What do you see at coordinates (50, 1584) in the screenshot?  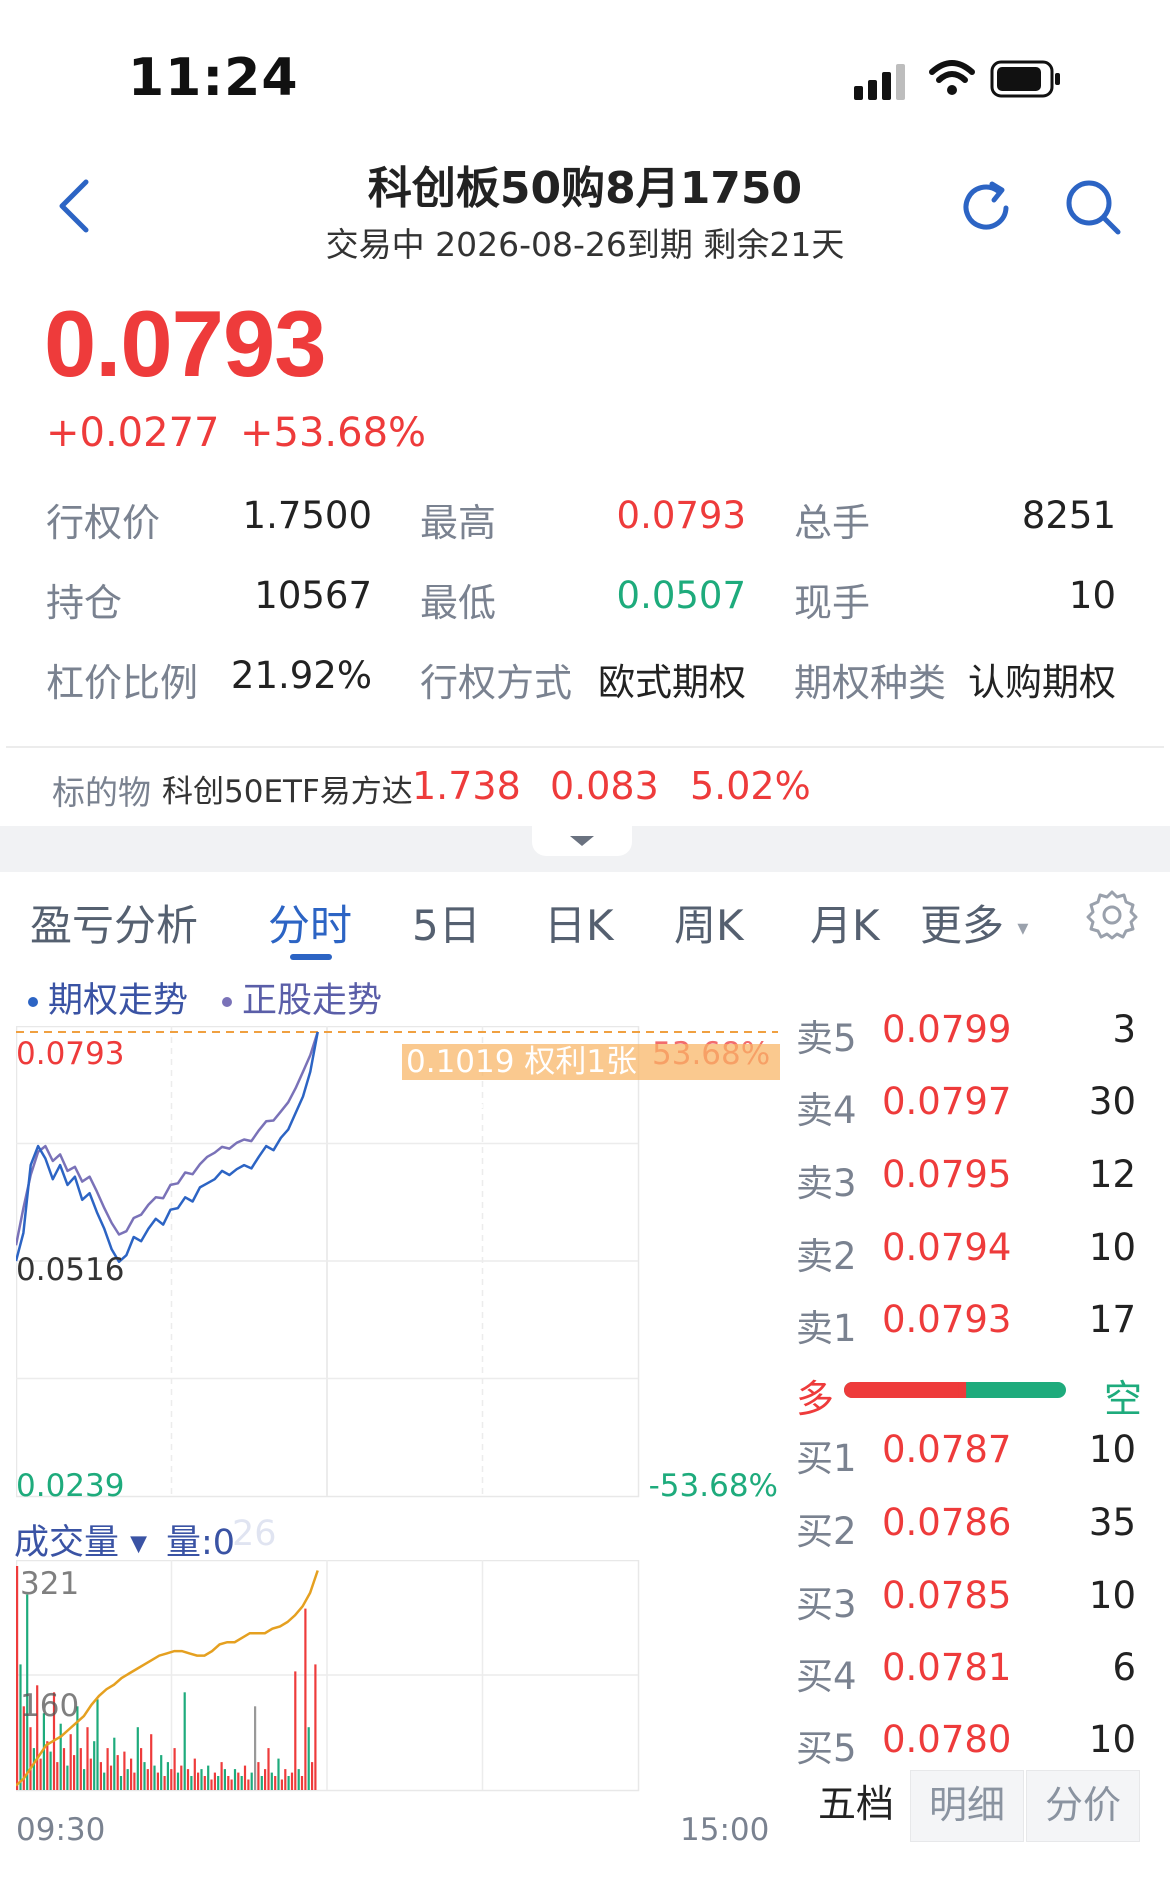 I see `vol-tick-top: 321` at bounding box center [50, 1584].